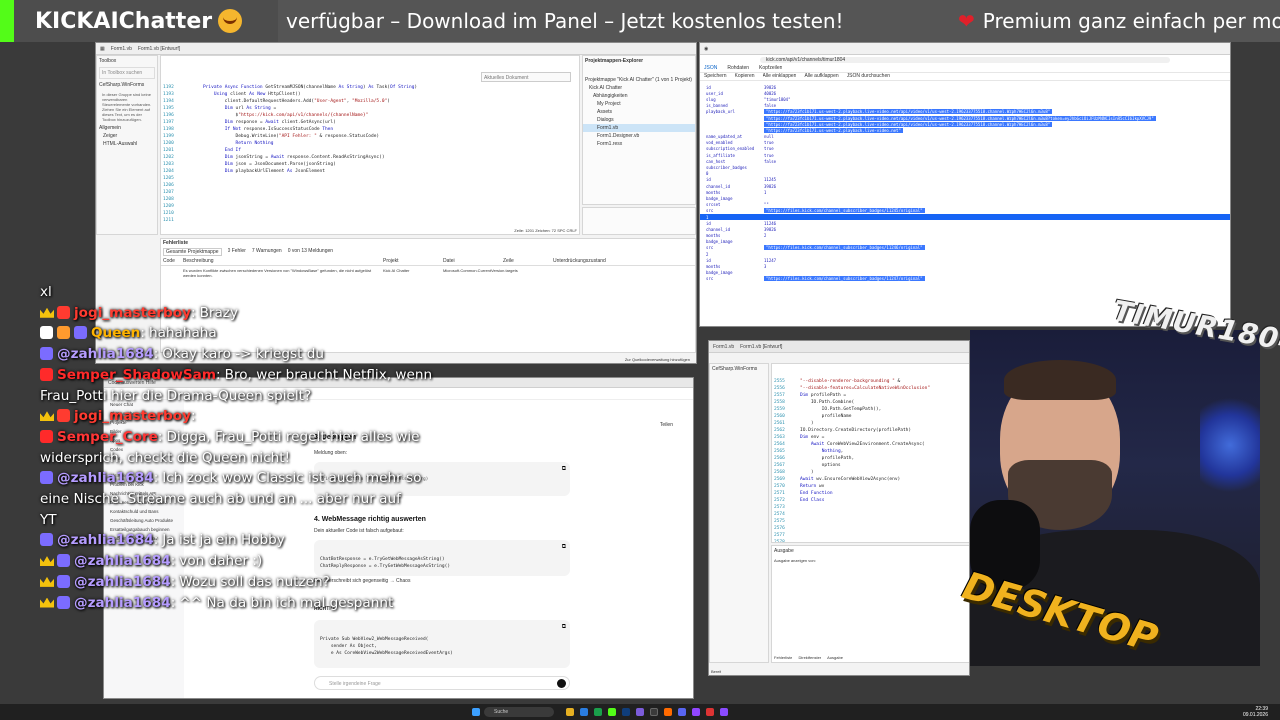 The height and width of the screenshot is (720, 1280). Describe the element at coordinates (770, 68) in the screenshot. I see `json-tab-2: Kopfzeilen` at that location.